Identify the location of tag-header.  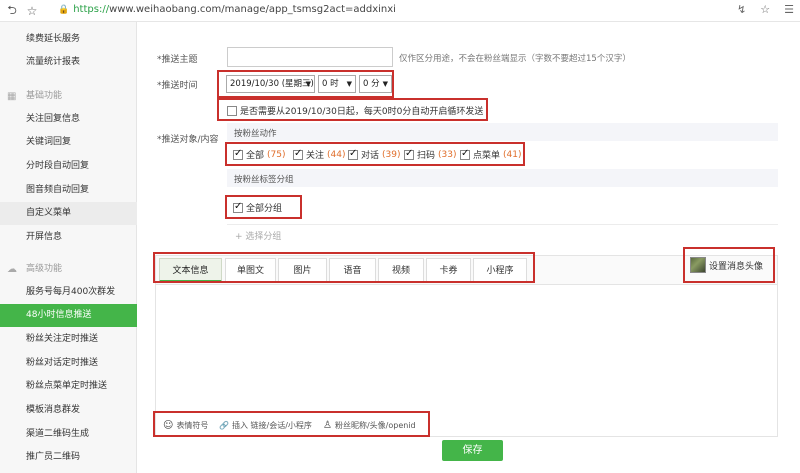
(502, 178).